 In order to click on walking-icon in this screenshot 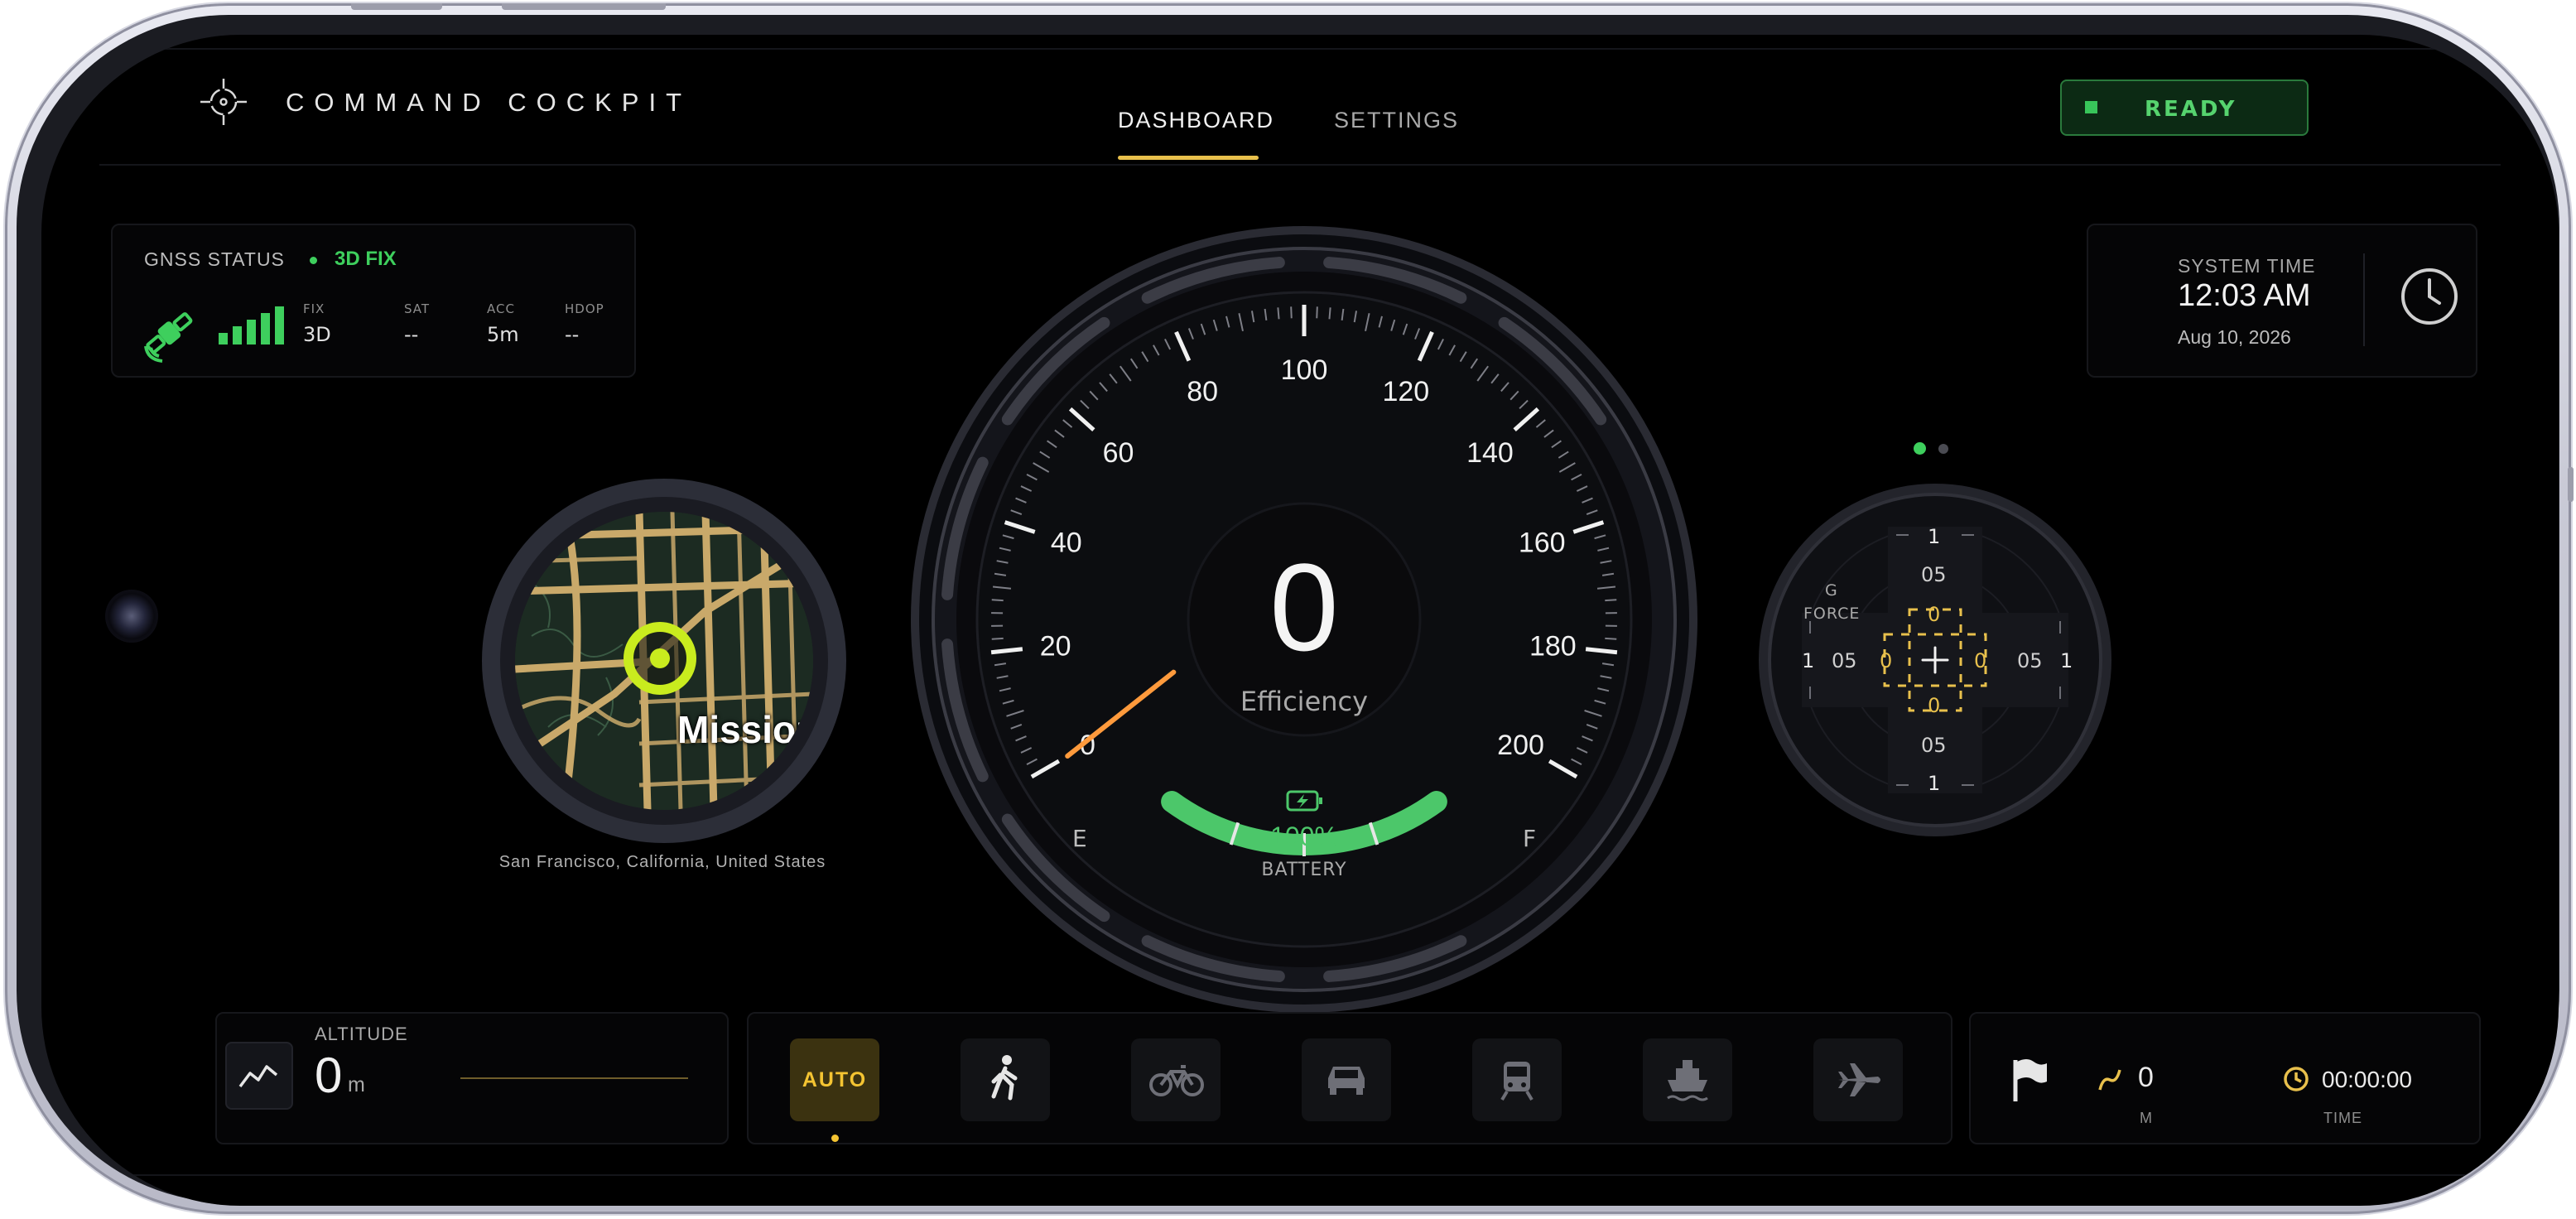, I will do `click(1004, 1078)`.